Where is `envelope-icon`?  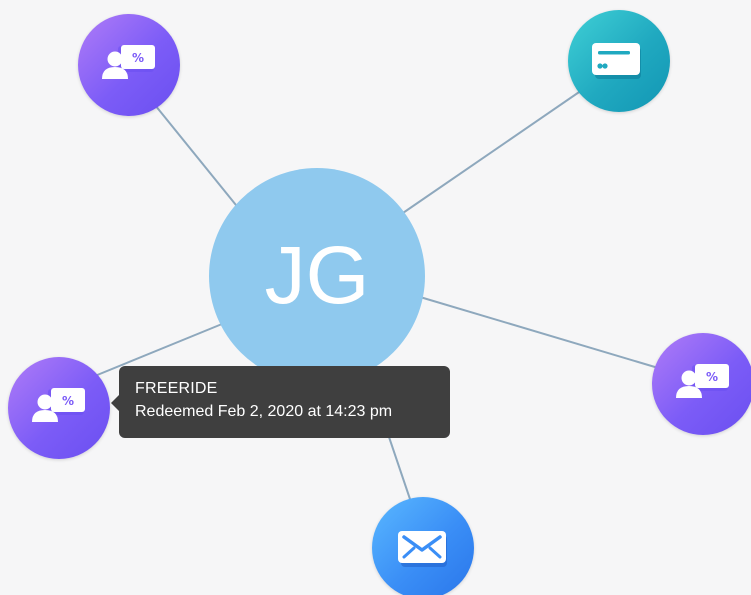 envelope-icon is located at coordinates (422, 549).